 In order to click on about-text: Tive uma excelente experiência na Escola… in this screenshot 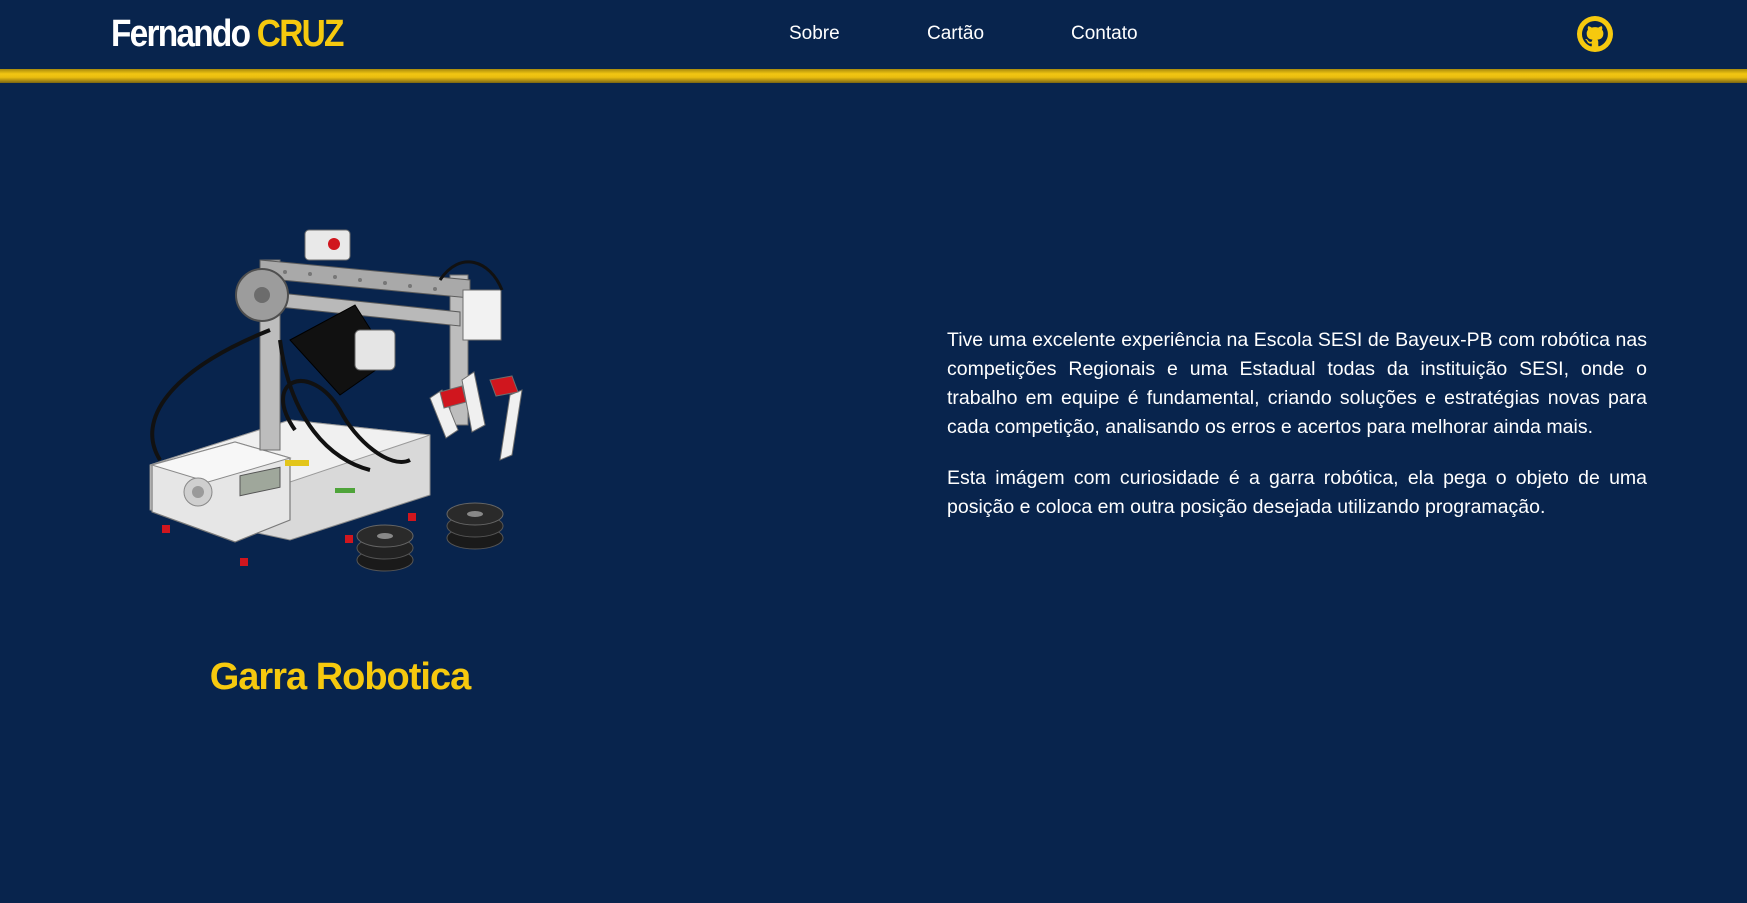, I will do `click(1297, 435)`.